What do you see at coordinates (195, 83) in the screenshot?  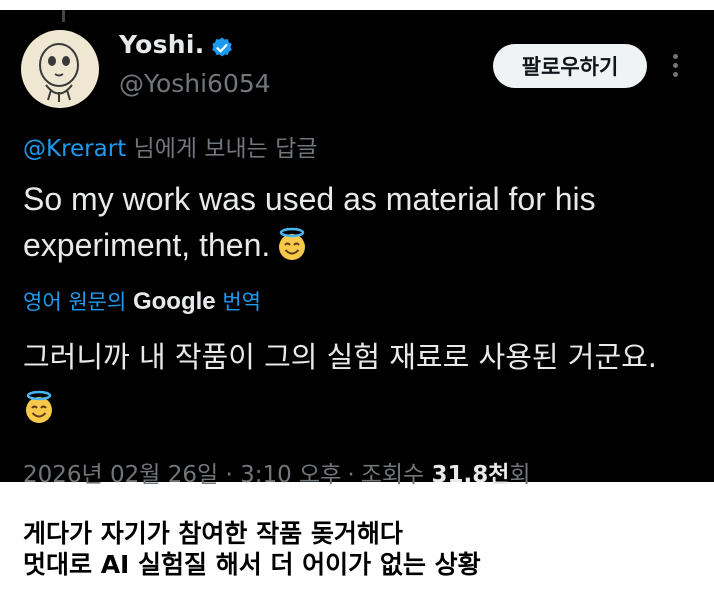 I see `author-handle: @Yoshi6054` at bounding box center [195, 83].